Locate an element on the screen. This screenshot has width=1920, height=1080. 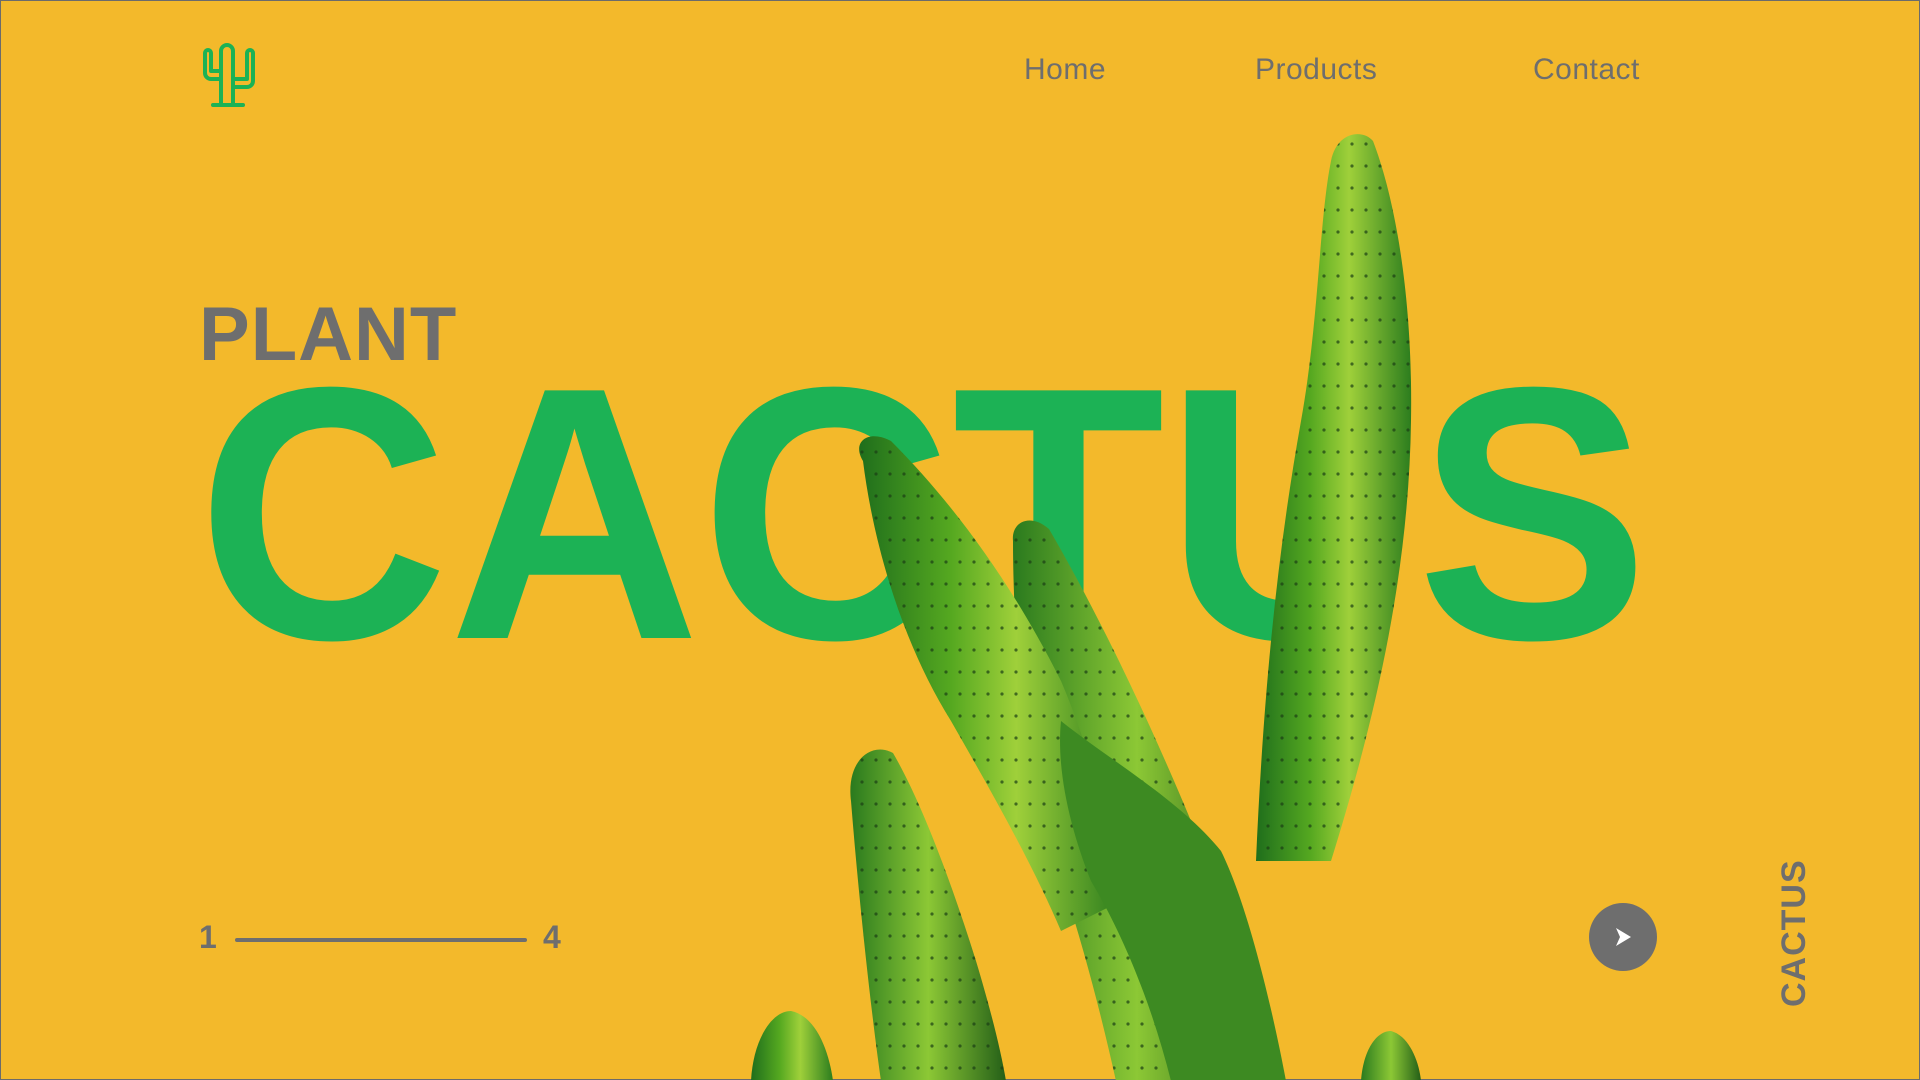
pager-progress-track is located at coordinates (381, 940).